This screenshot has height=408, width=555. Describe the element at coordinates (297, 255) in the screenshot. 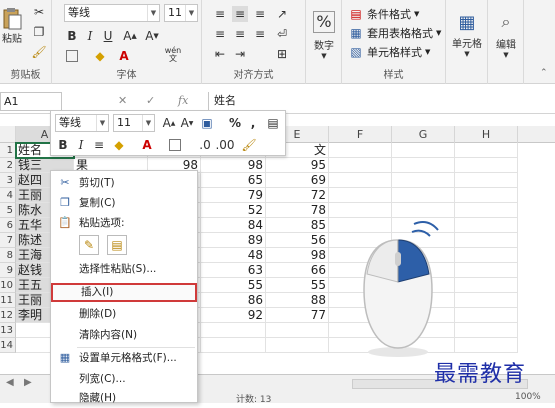

I see `table-cell: 98` at that location.